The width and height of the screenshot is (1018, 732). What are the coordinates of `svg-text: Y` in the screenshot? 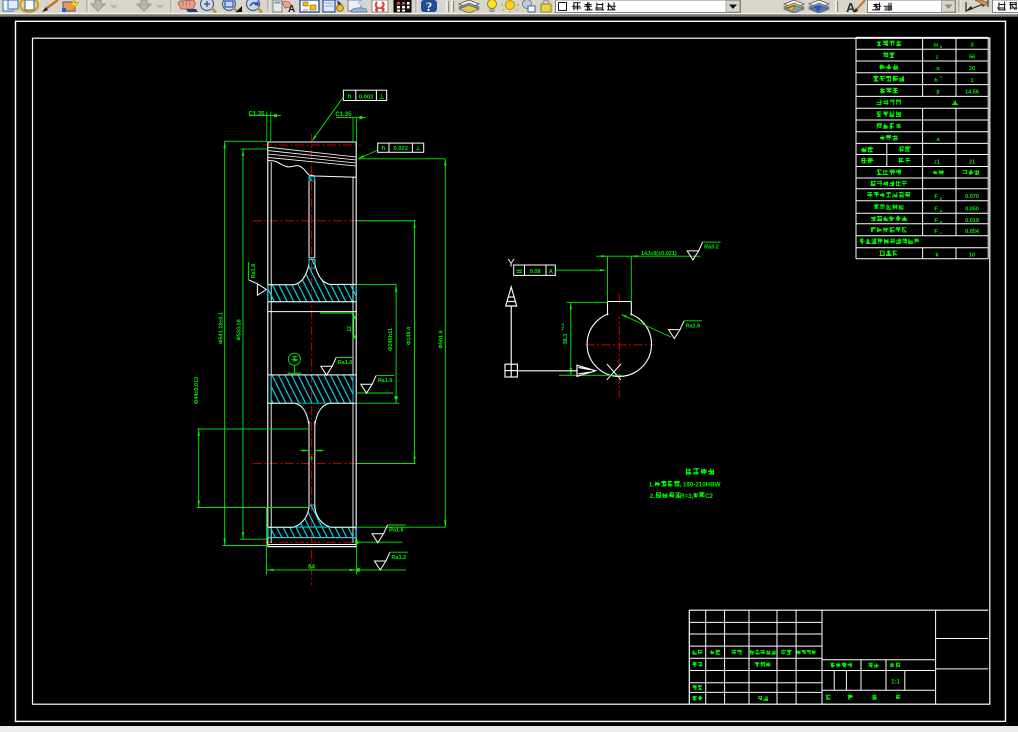 It's located at (511, 264).